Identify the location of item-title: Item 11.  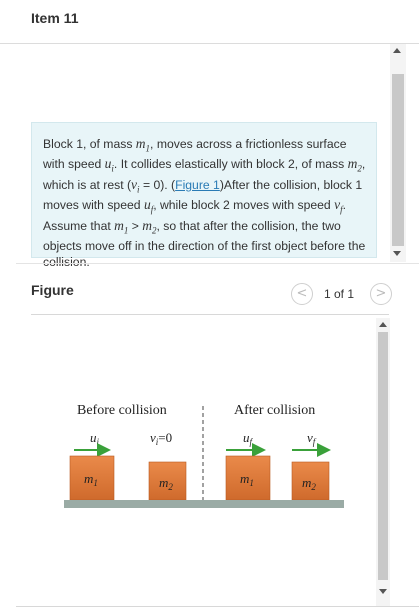
(55, 18).